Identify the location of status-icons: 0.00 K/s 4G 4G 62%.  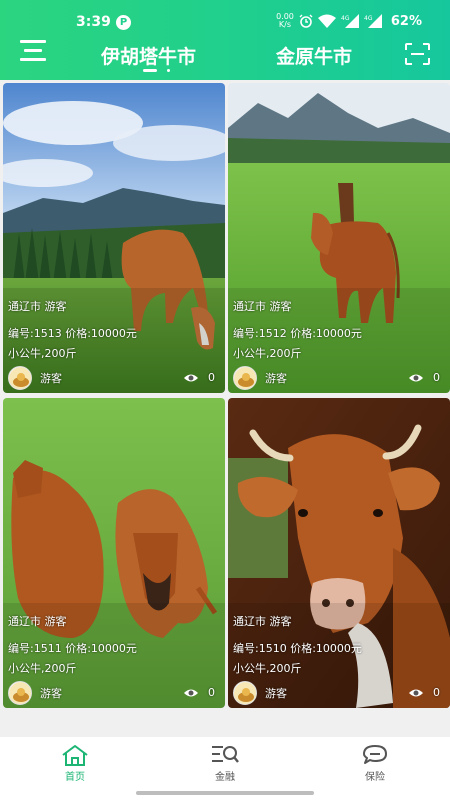
(349, 21).